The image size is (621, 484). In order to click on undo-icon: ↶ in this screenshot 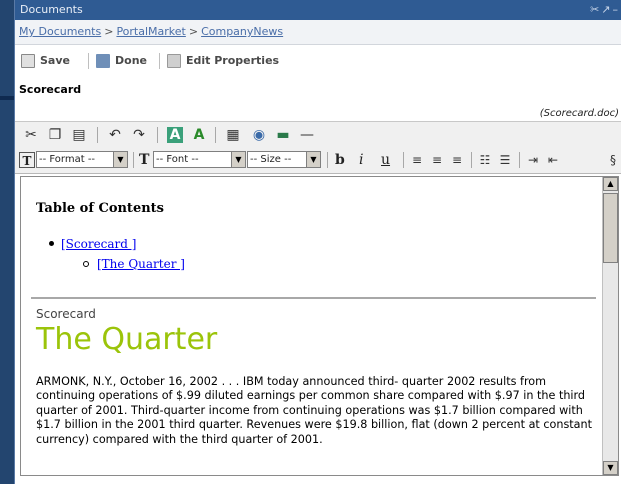, I will do `click(115, 135)`.